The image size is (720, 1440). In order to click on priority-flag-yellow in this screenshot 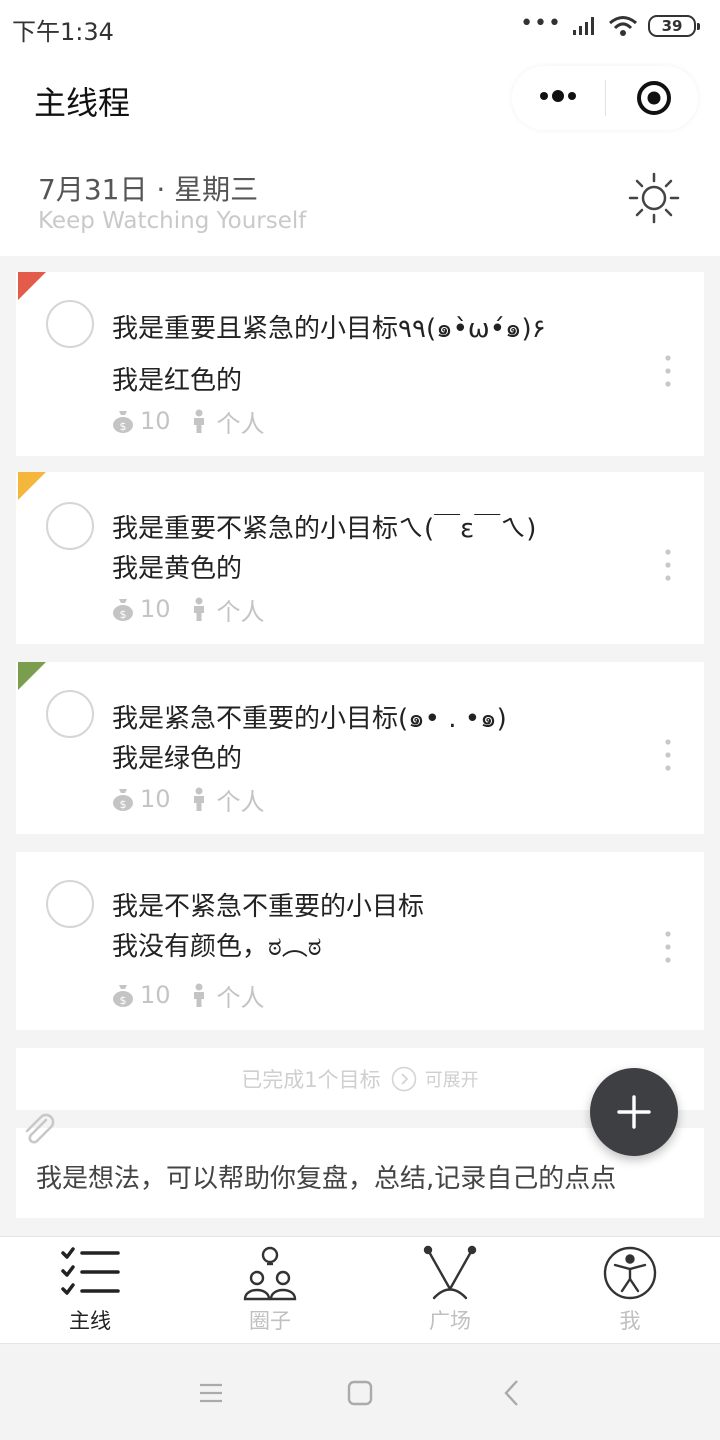, I will do `click(32, 486)`.